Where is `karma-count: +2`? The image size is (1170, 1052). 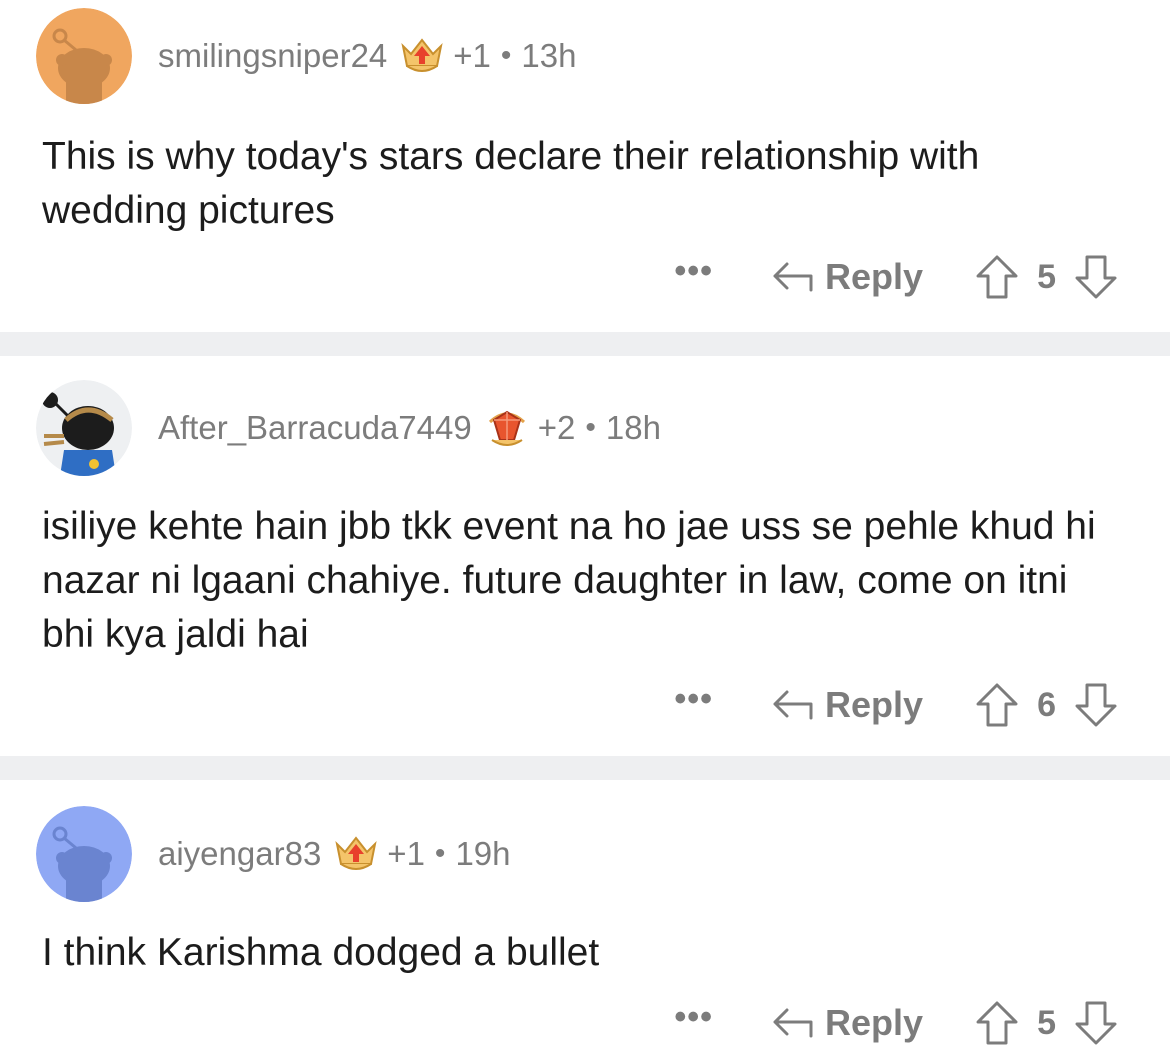
karma-count: +2 is located at coordinates (556, 427).